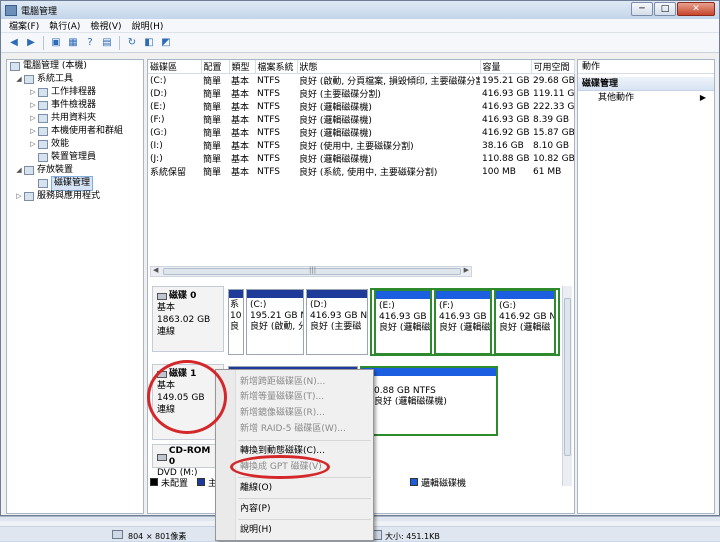 This screenshot has height=542, width=720. What do you see at coordinates (235, 327) in the screenshot?
I see `partition-status: 良` at bounding box center [235, 327].